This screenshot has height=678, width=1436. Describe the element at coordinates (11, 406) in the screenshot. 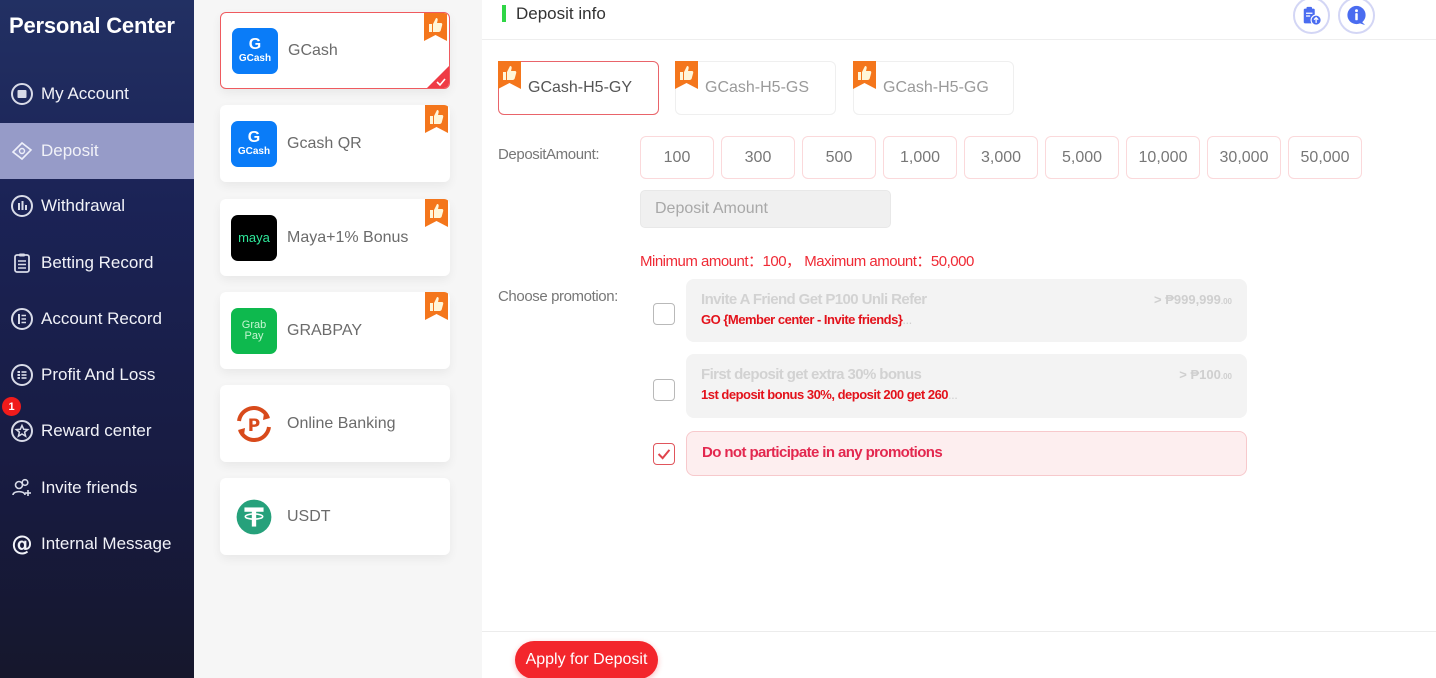

I see `notification-badge: 1` at that location.